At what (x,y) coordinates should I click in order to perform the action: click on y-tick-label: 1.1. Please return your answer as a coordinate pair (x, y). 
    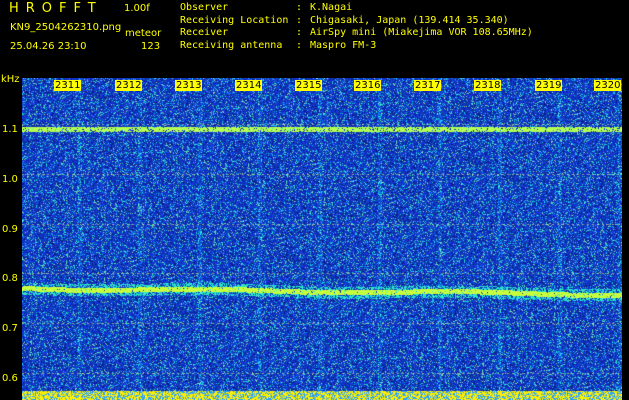
    Looking at the image, I should click on (10, 129).